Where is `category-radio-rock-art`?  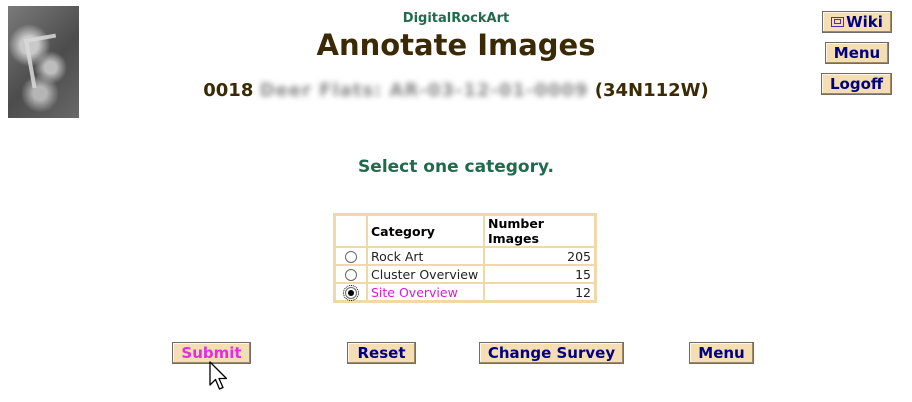
category-radio-rock-art is located at coordinates (351, 257).